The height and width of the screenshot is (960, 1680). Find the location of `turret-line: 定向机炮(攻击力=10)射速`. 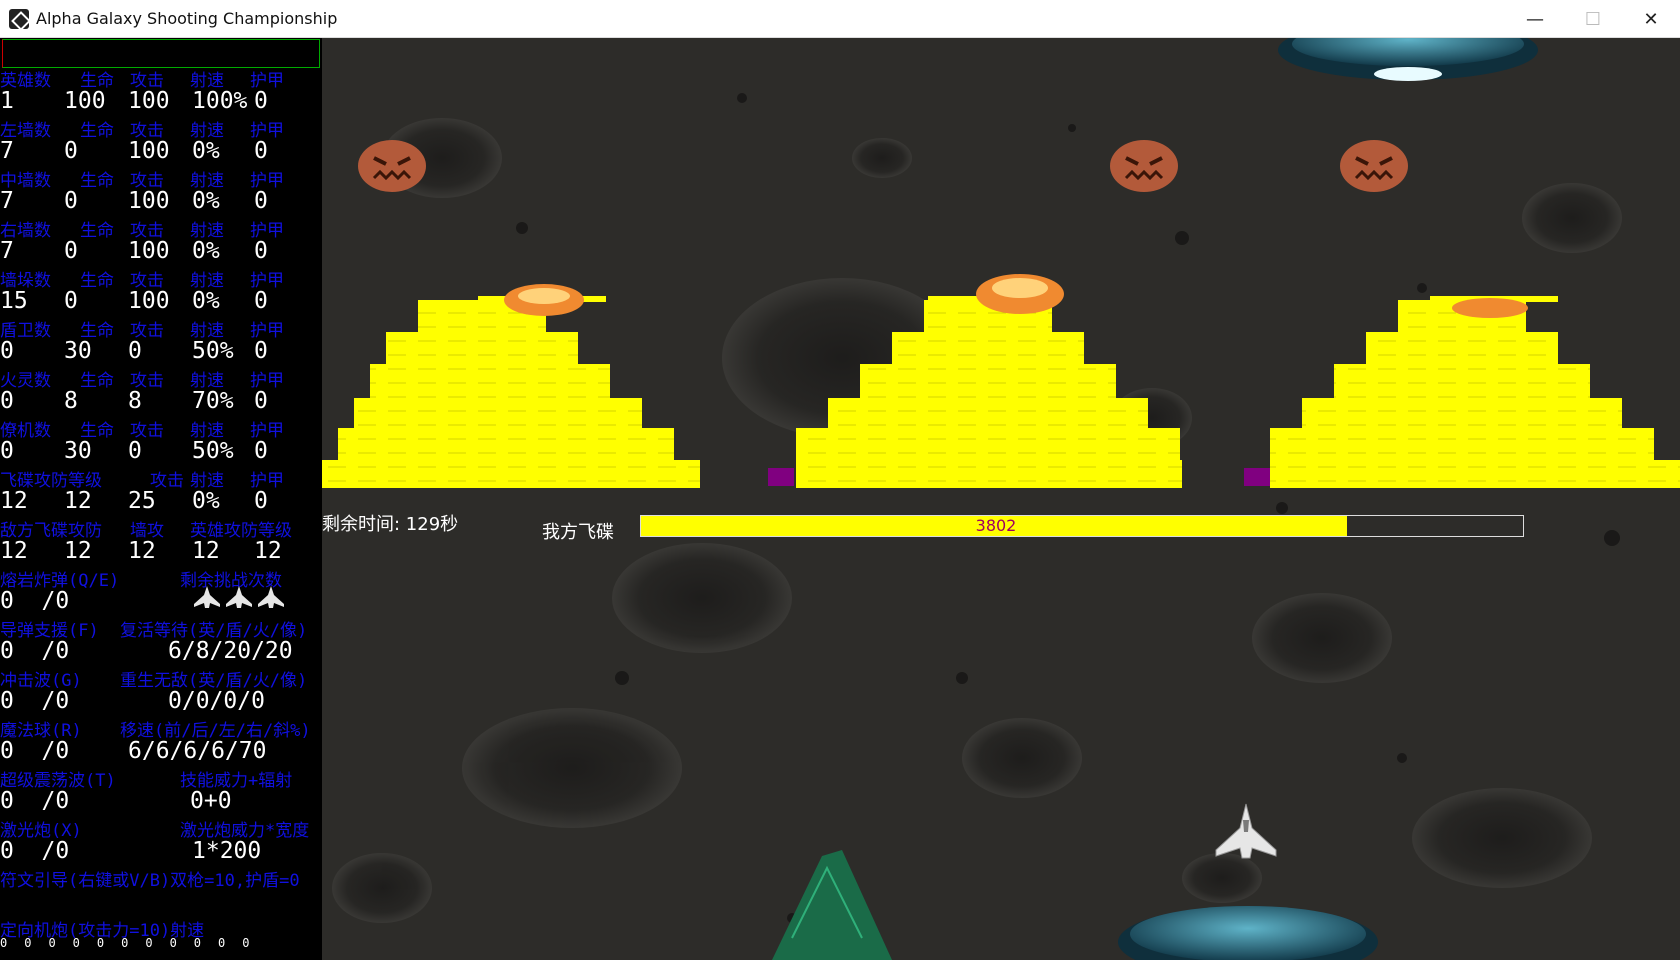

turret-line: 定向机炮(攻击力=10)射速 is located at coordinates (102, 931).